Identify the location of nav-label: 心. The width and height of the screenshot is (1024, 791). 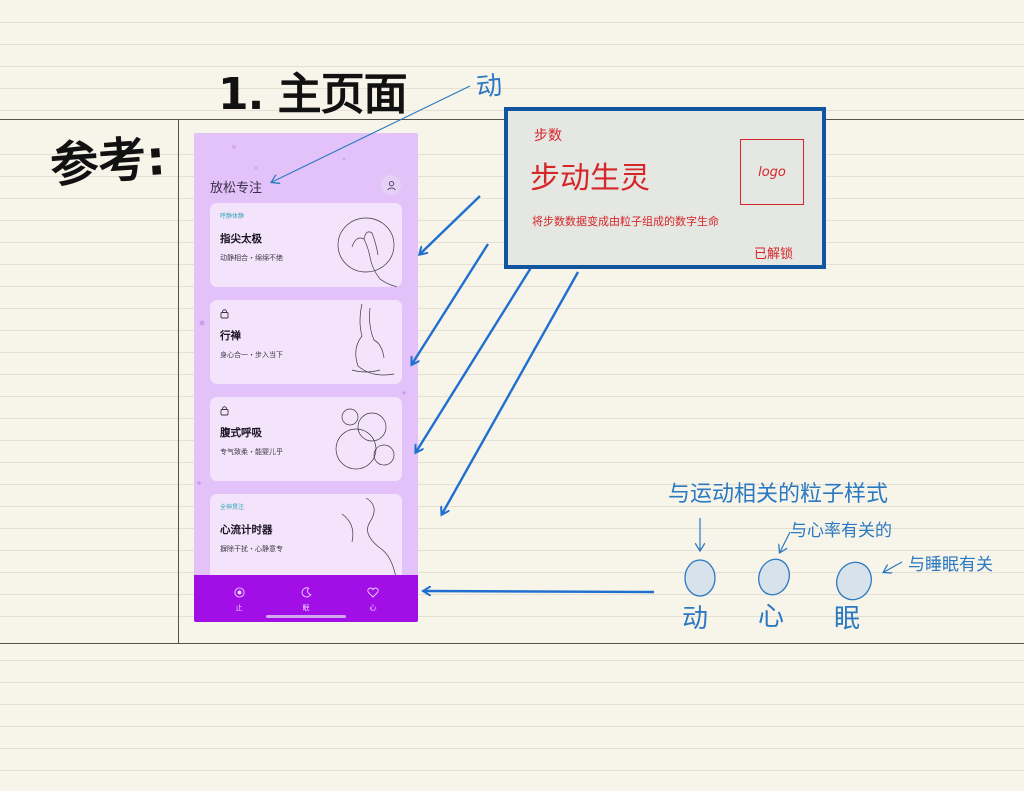
(373, 608).